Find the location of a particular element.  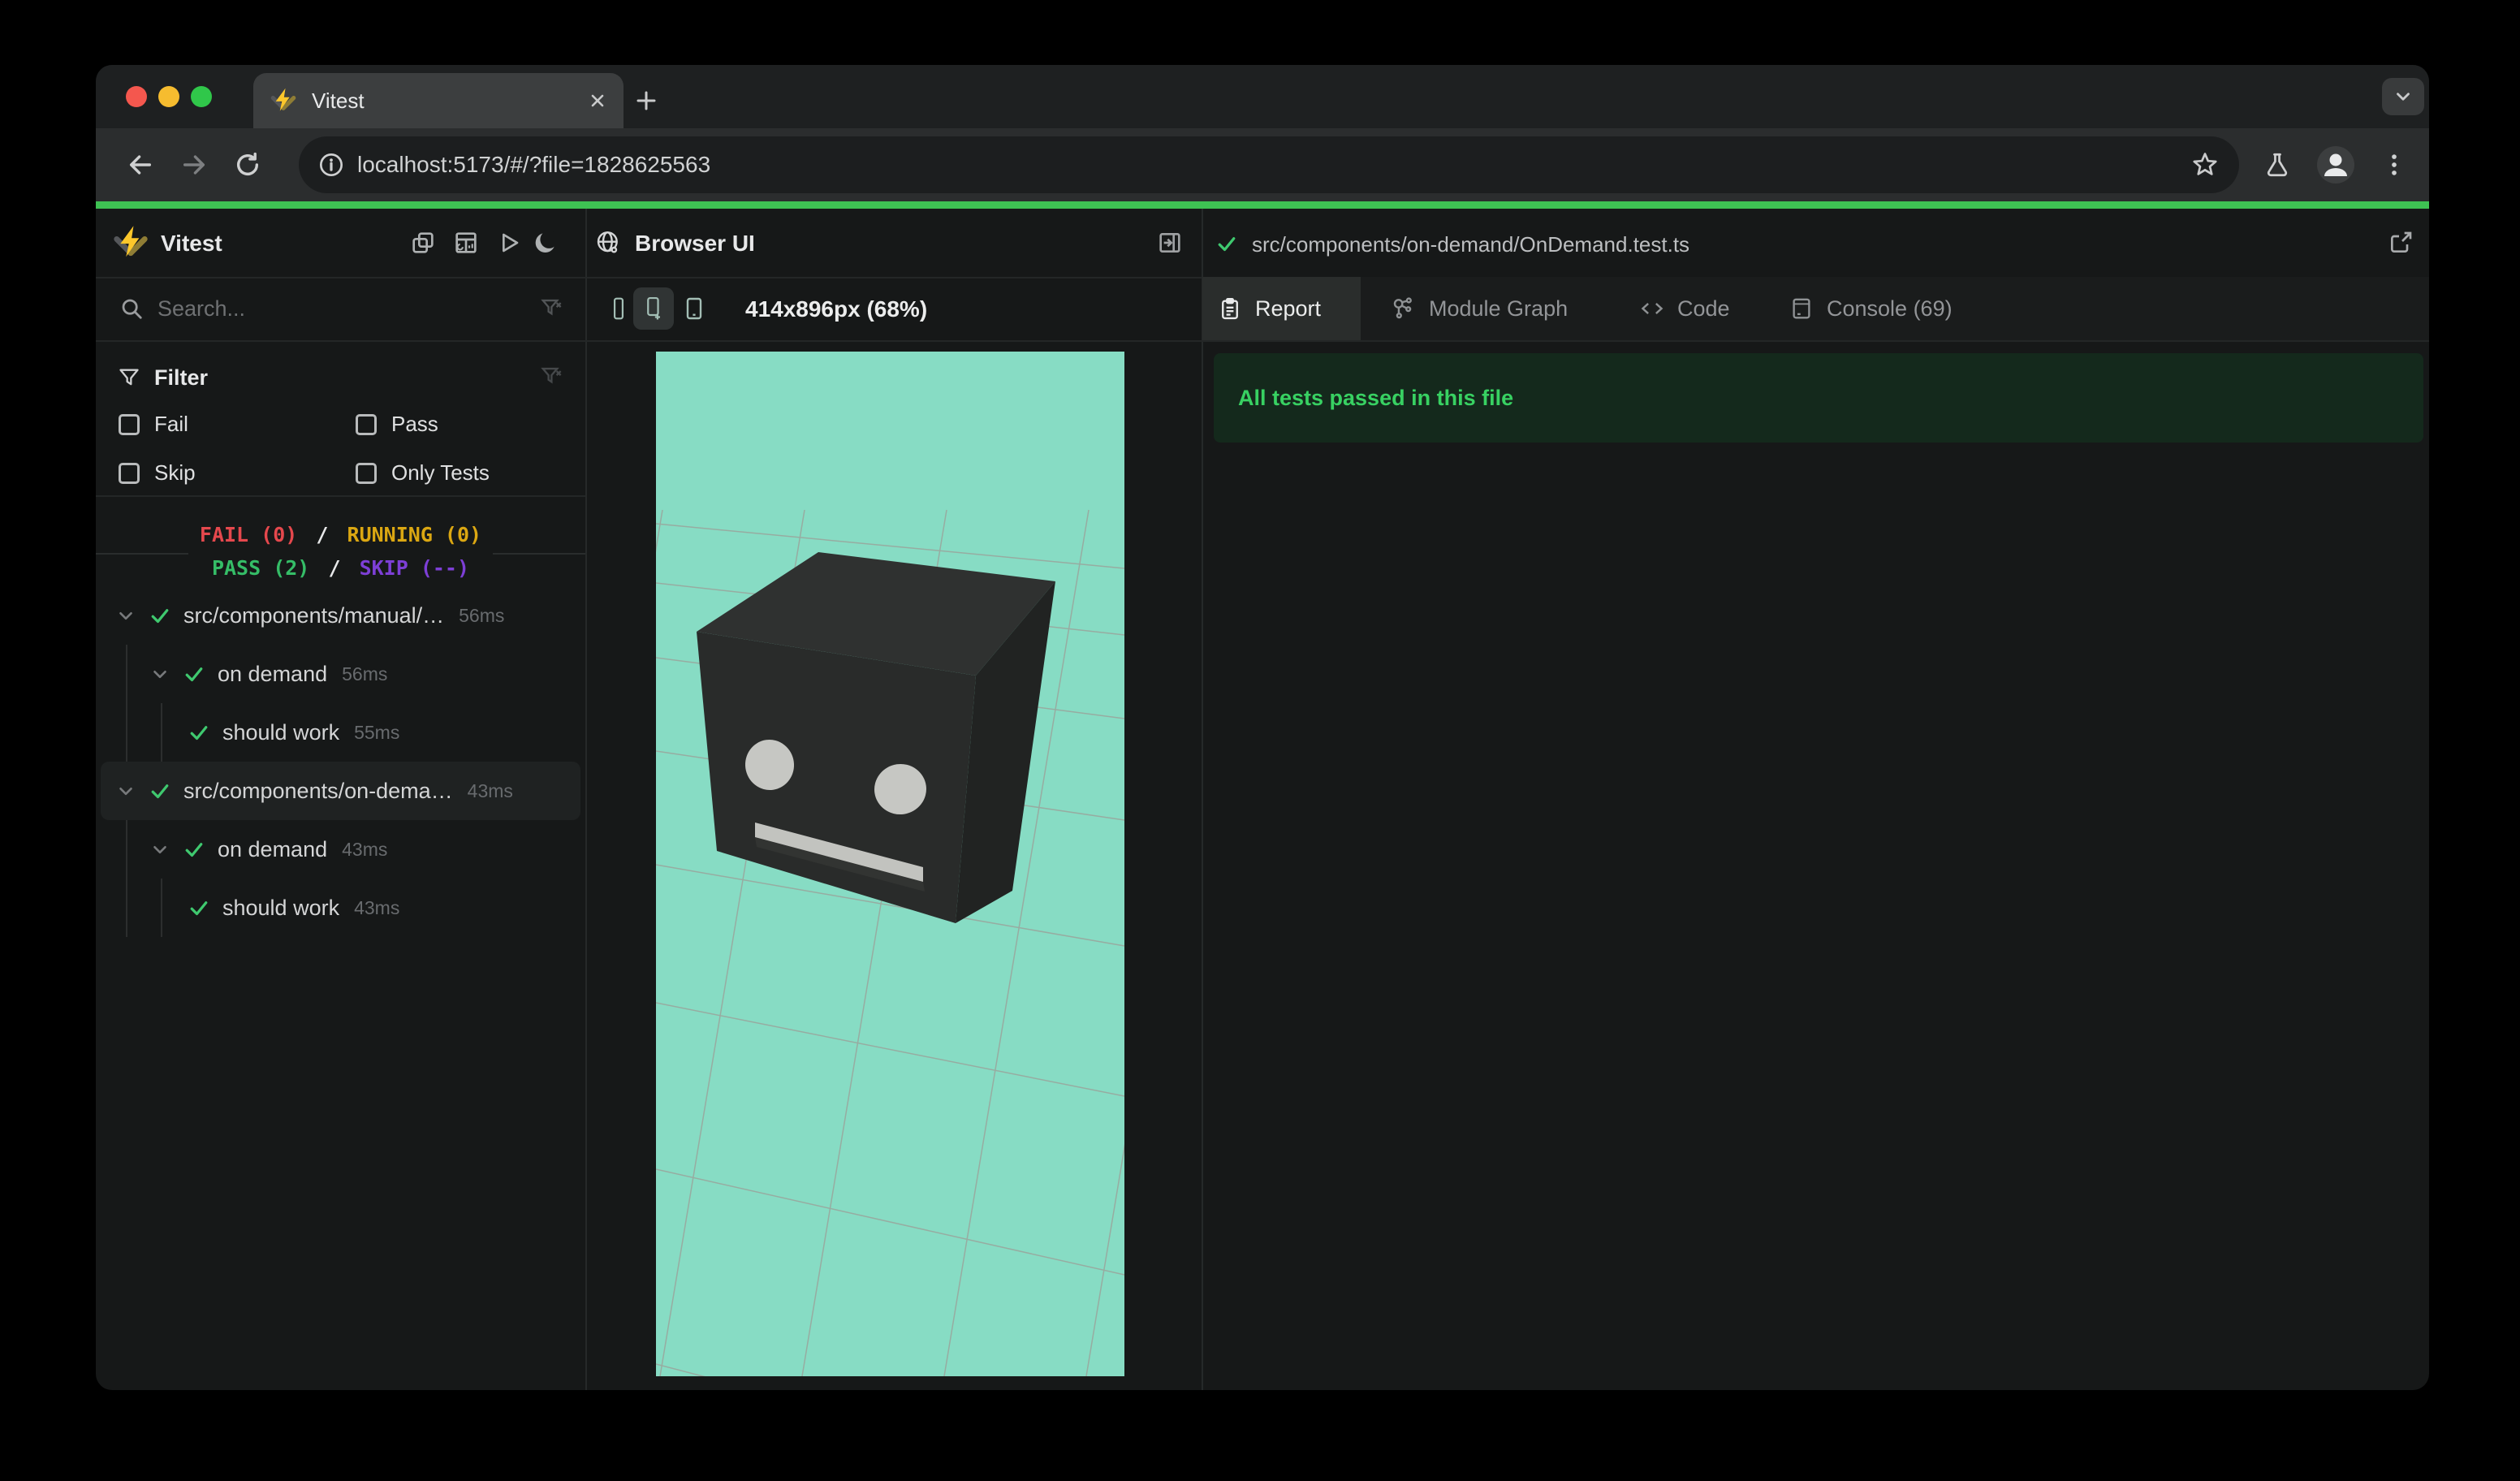

bookmark-star-icon is located at coordinates (2205, 164).